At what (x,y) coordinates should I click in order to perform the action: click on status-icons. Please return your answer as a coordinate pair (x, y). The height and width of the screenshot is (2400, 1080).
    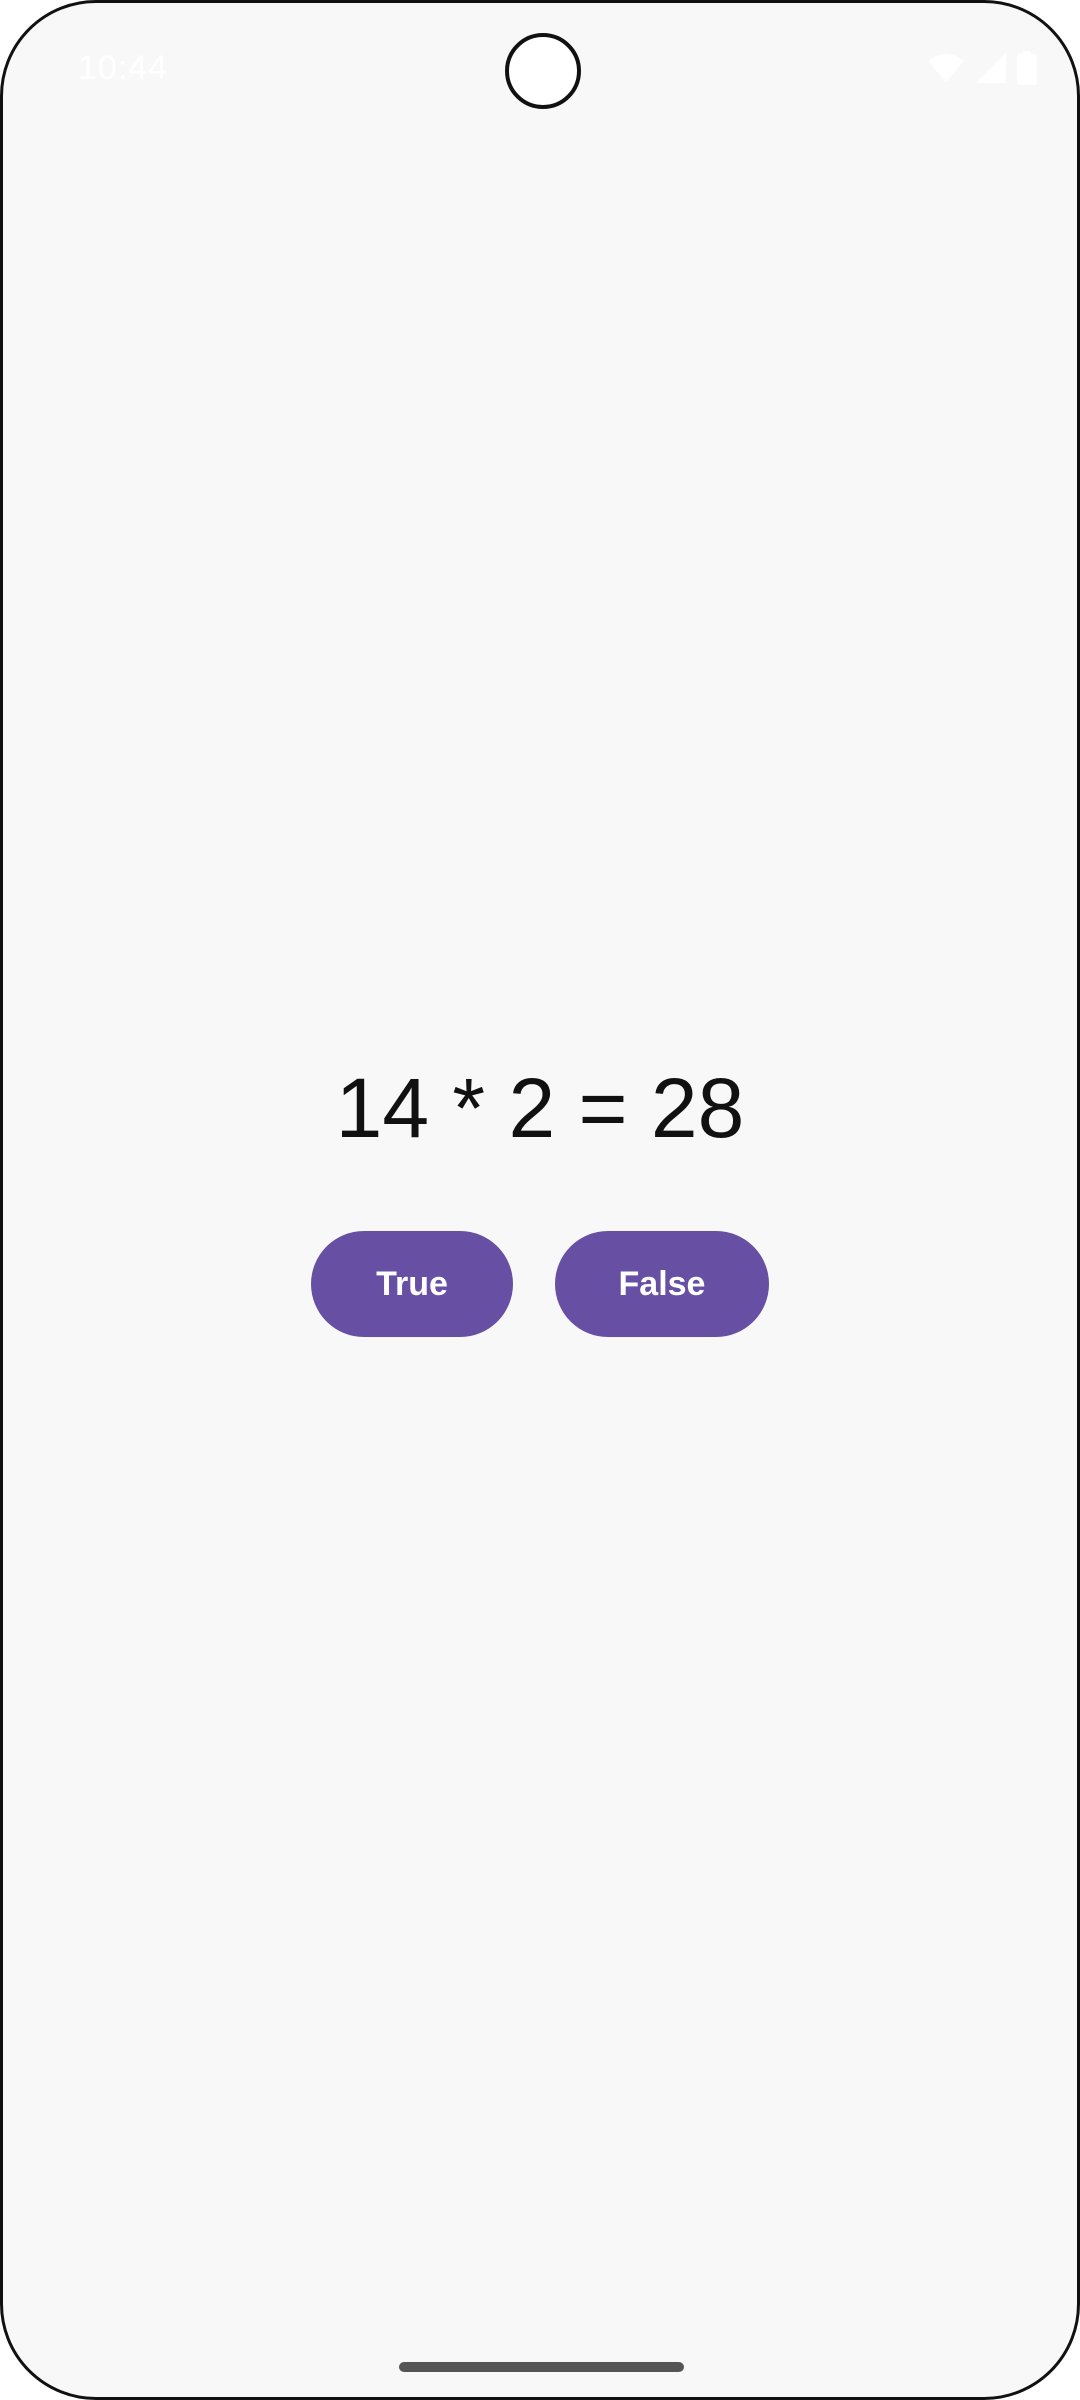
    Looking at the image, I should click on (982, 68).